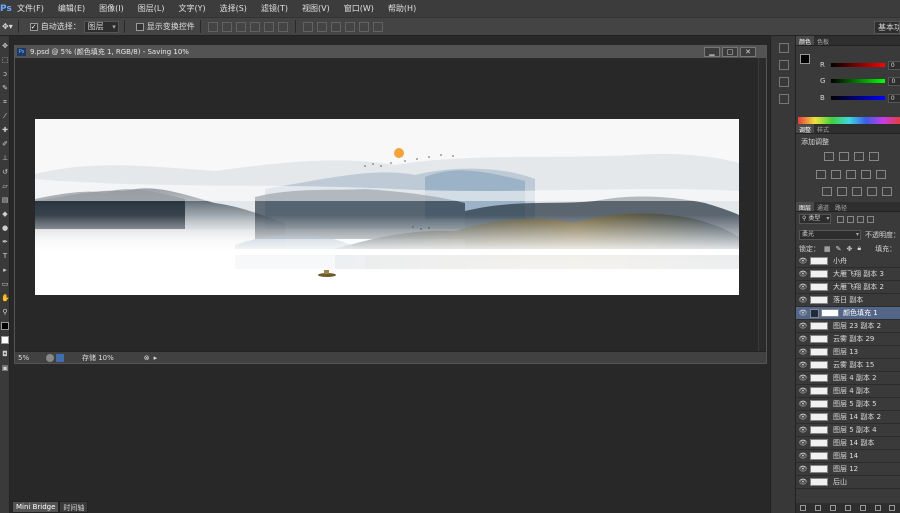 Image resolution: width=900 pixels, height=513 pixels. I want to click on layer-row: 👁︎ 图层 5 副本 4, so click(848, 430).